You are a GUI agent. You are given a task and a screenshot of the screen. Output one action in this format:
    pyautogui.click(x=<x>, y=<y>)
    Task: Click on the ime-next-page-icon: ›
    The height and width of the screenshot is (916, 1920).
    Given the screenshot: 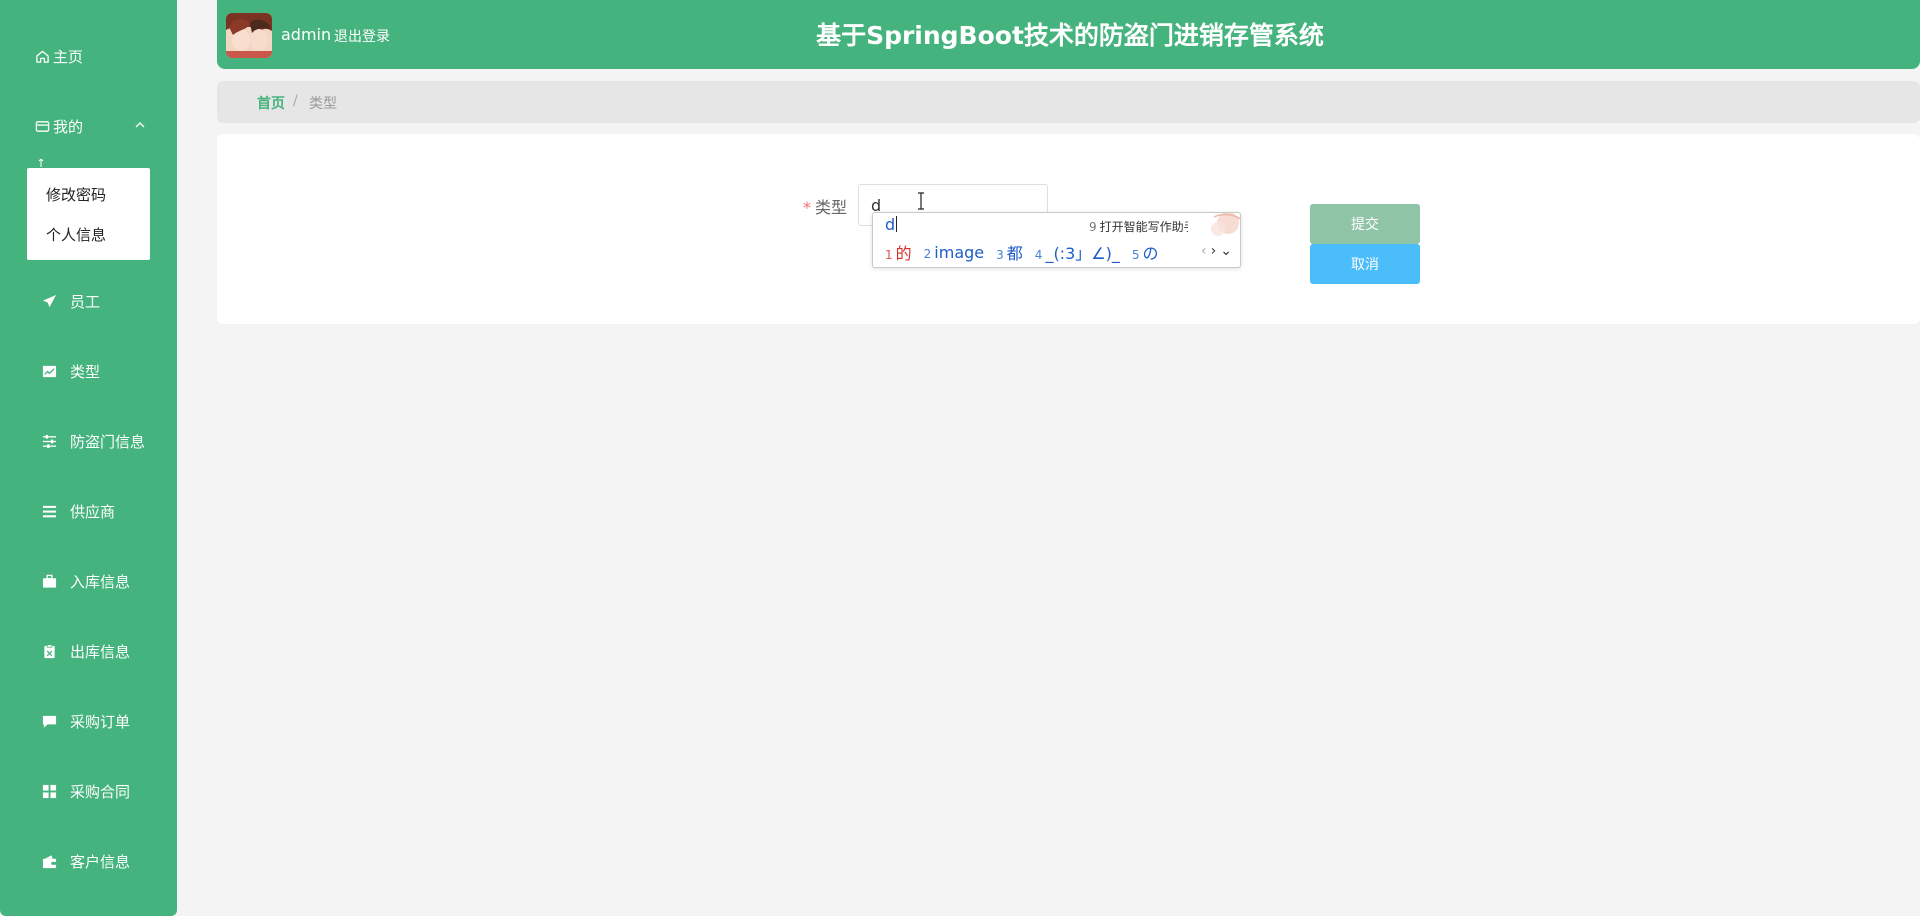 What is the action you would take?
    pyautogui.click(x=1214, y=251)
    